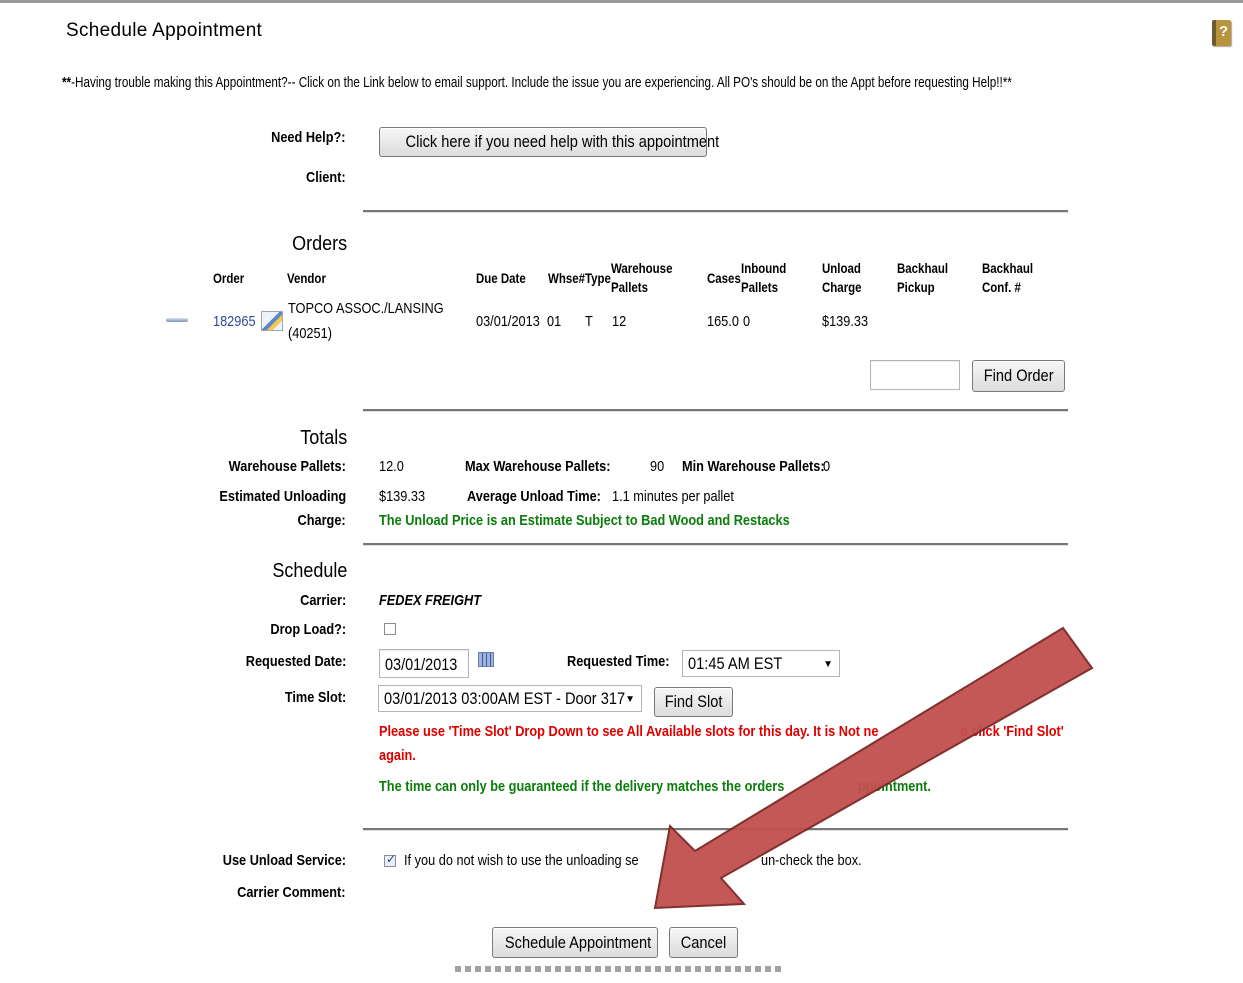  I want to click on arrow-shape, so click(873, 768).